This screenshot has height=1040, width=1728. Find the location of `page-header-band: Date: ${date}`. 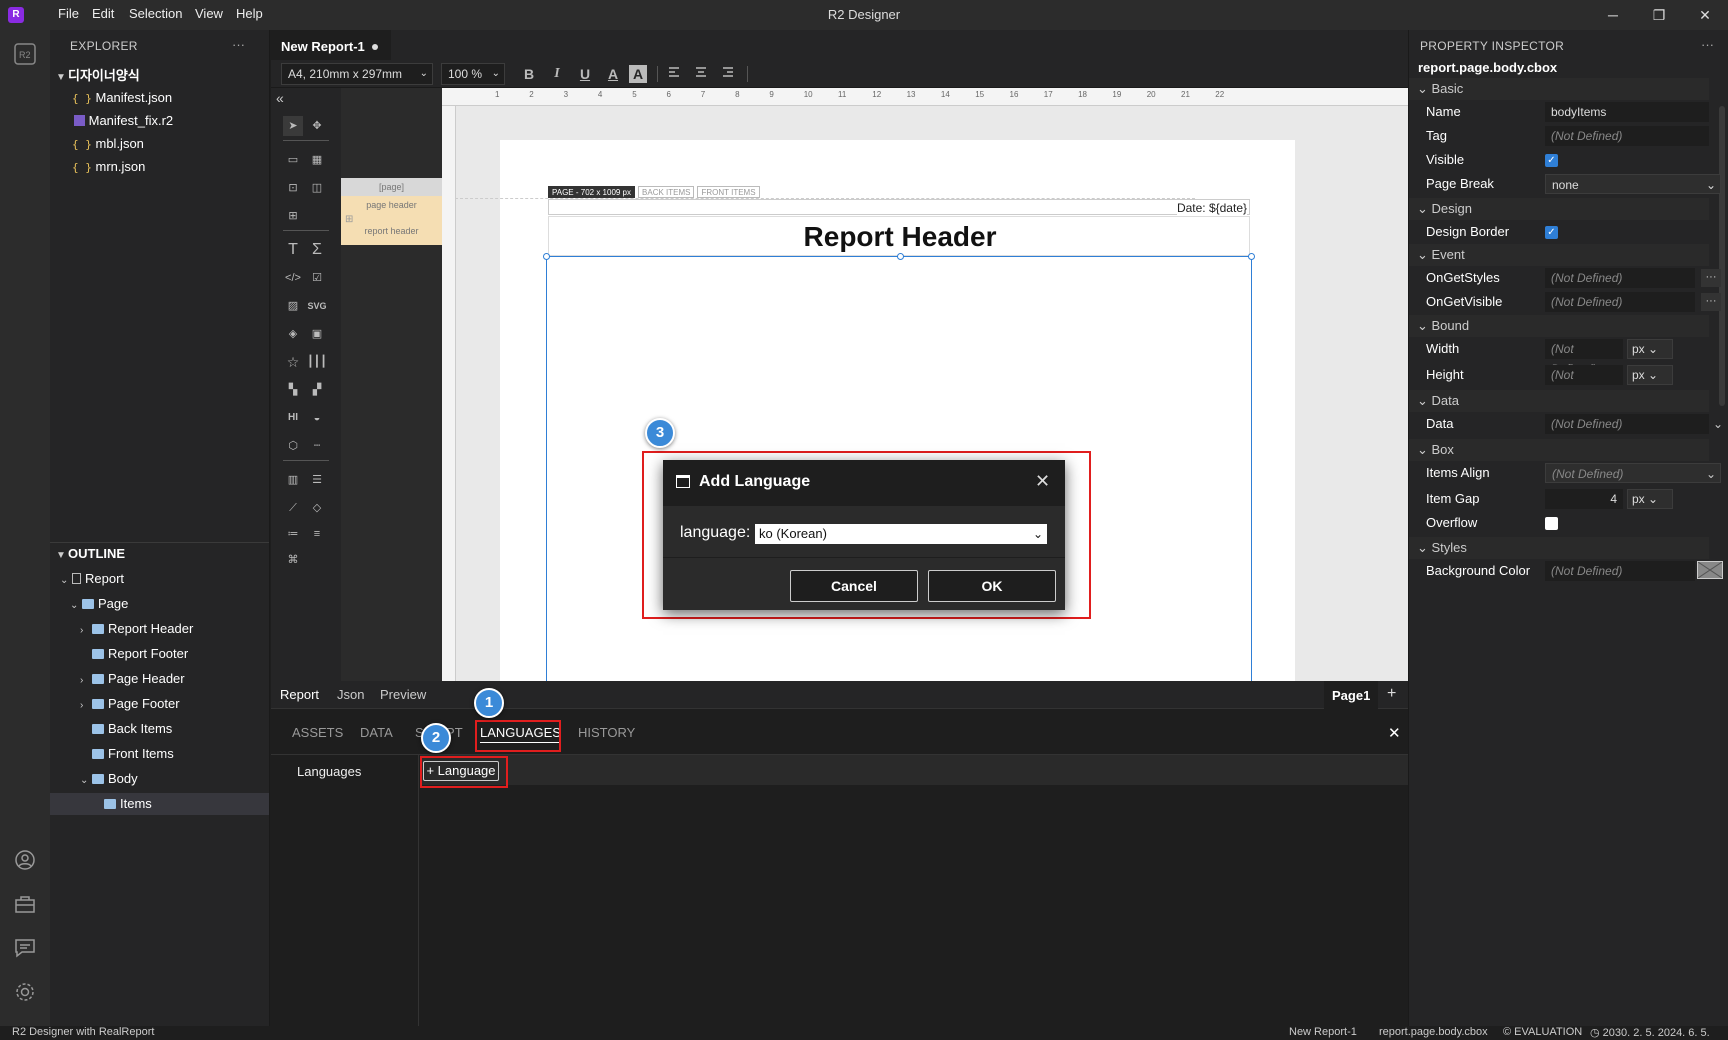

page-header-band: Date: ${date} is located at coordinates (899, 207).